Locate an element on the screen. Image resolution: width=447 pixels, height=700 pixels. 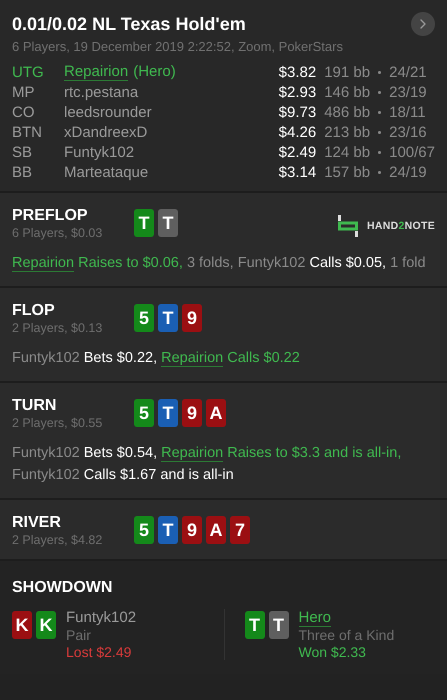
action-line: Funtyk102 Calls $1.67 and is all-in is located at coordinates (123, 475).